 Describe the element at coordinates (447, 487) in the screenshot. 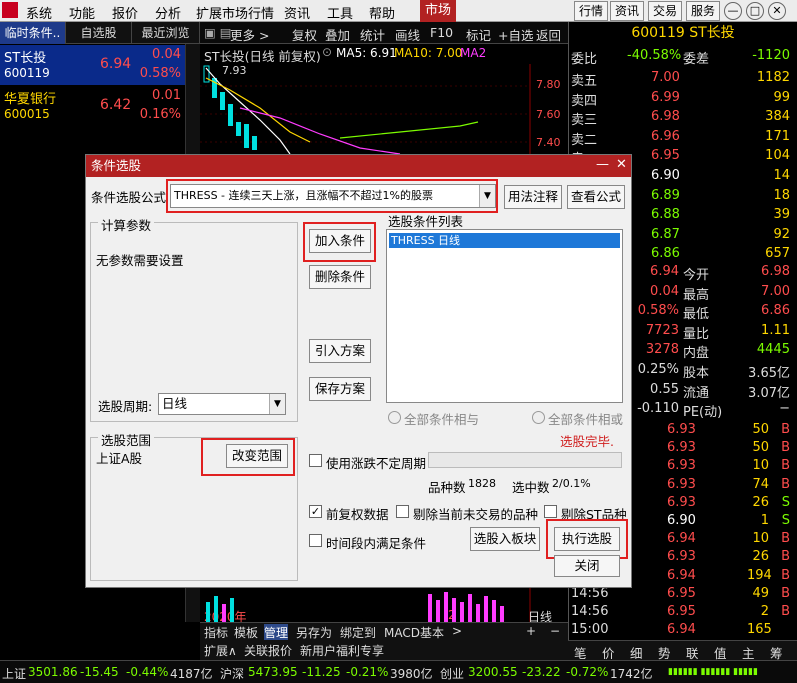

I see `count-label: 品种数` at that location.